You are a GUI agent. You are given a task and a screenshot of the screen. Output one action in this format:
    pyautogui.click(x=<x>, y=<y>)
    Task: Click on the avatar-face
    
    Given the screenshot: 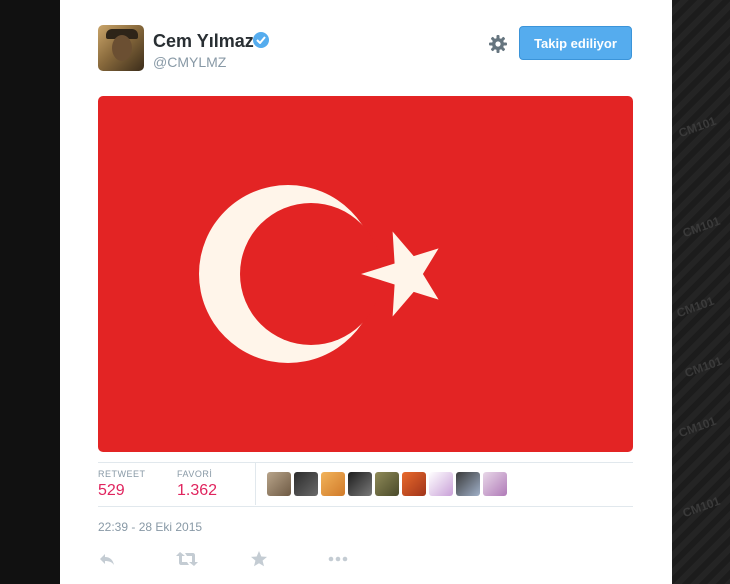 What is the action you would take?
    pyautogui.click(x=122, y=48)
    